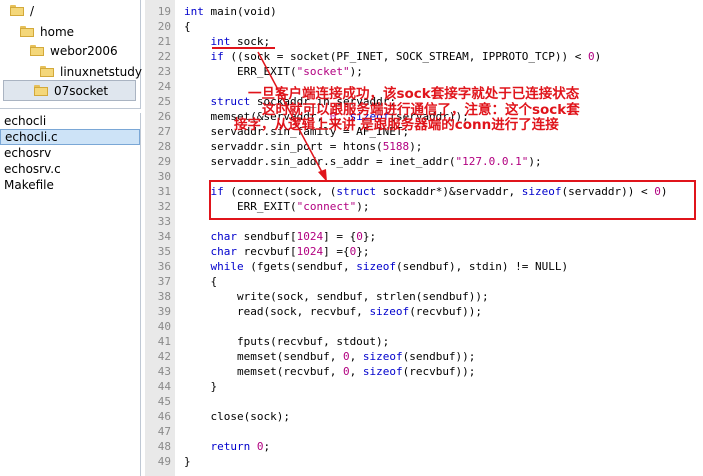 The height and width of the screenshot is (476, 703). What do you see at coordinates (164, 251) in the screenshot?
I see `line-number: 35` at bounding box center [164, 251].